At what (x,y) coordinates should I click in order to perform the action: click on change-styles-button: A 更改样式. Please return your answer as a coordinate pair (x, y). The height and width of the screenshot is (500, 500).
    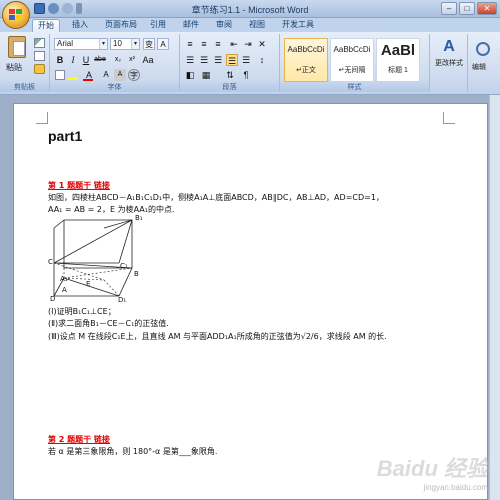
    Looking at the image, I should click on (449, 56).